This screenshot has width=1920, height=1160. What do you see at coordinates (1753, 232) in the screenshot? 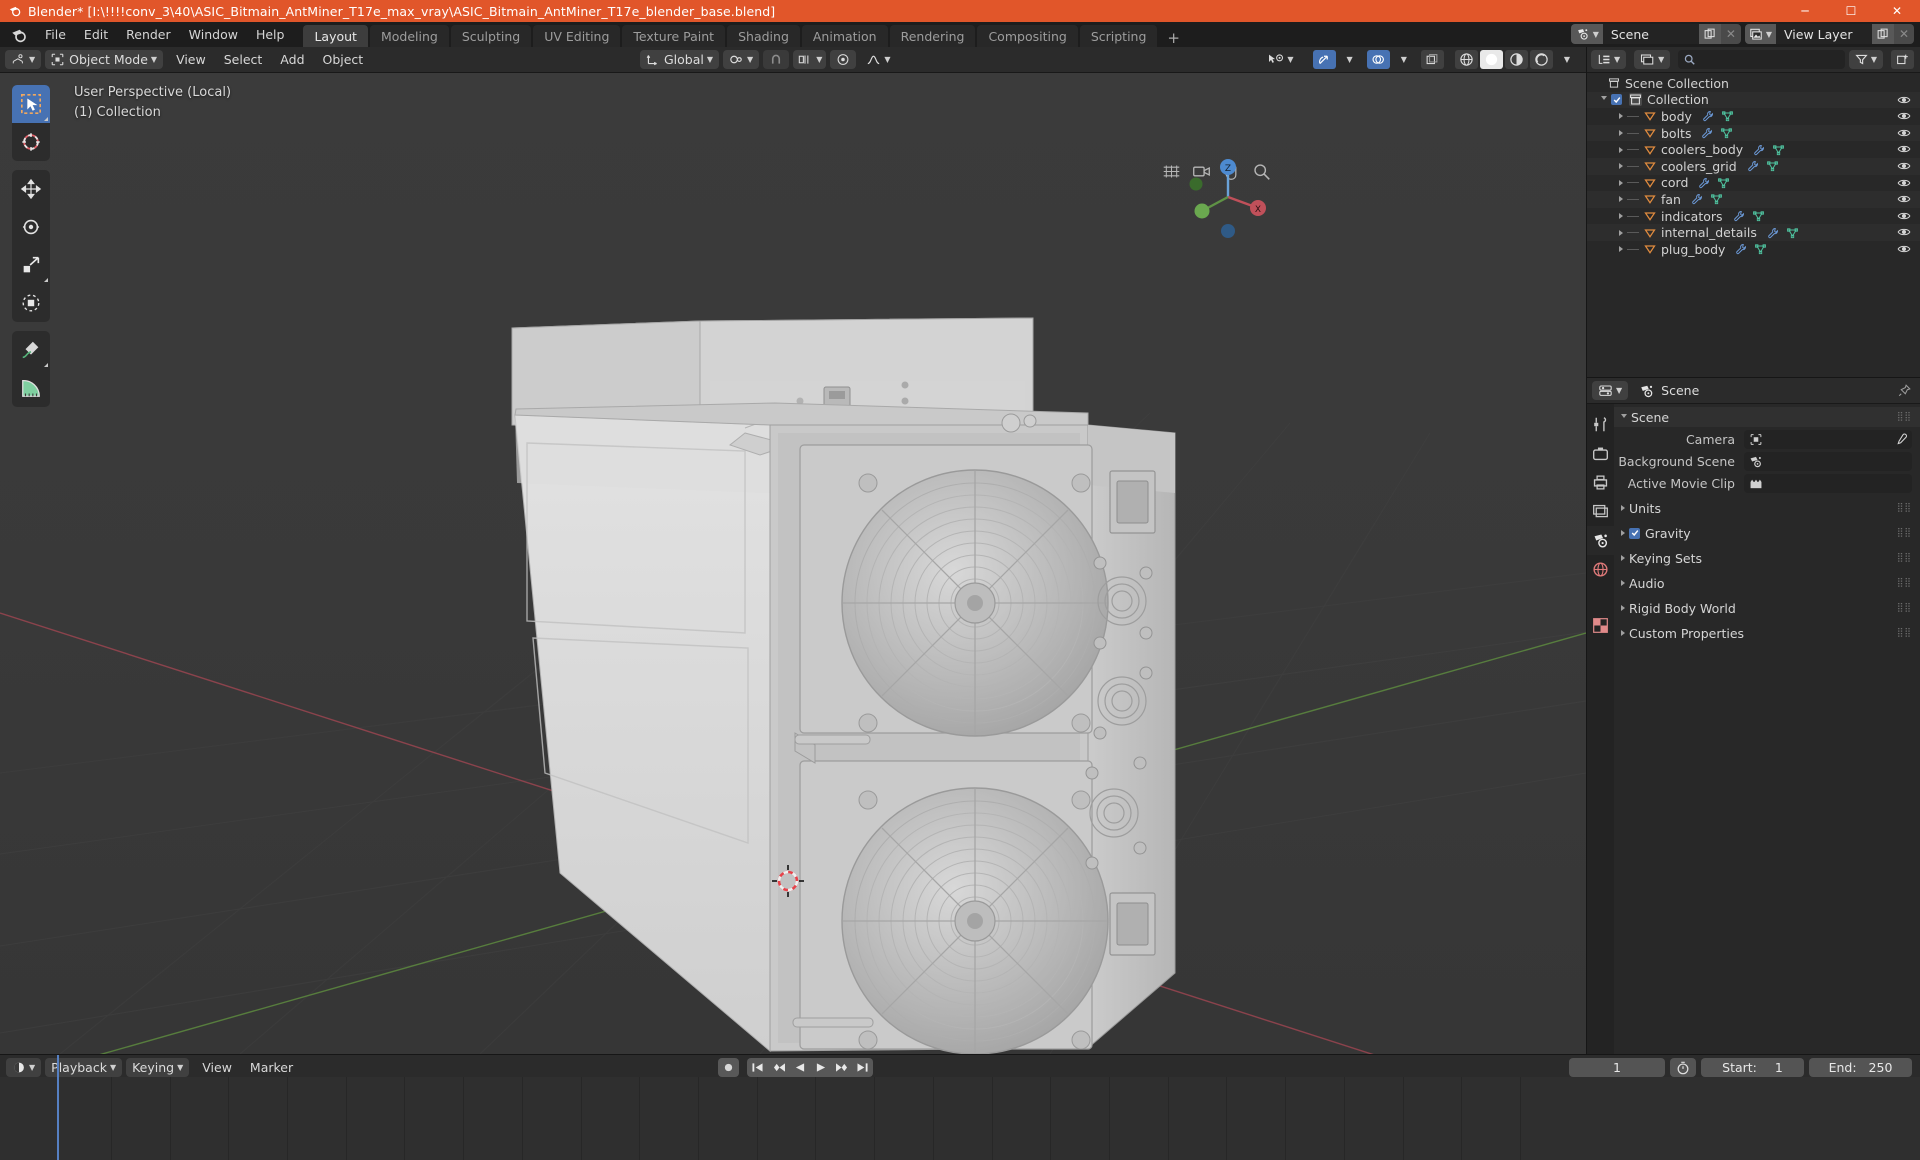
I see `outliner-object-row: internal_details` at bounding box center [1753, 232].